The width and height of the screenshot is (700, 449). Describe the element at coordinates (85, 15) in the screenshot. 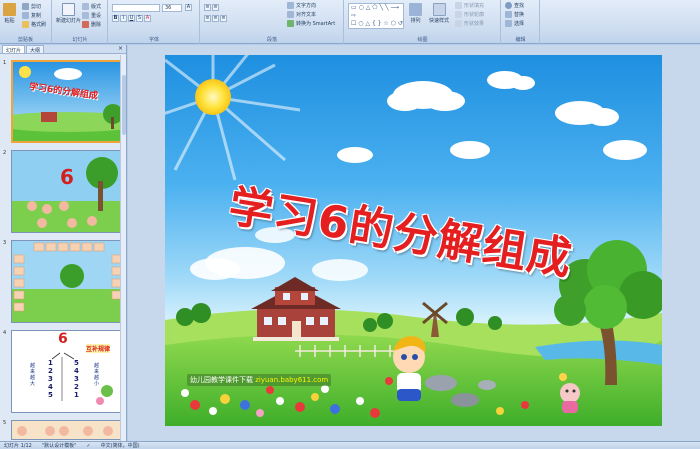

I see `reset-icon` at that location.